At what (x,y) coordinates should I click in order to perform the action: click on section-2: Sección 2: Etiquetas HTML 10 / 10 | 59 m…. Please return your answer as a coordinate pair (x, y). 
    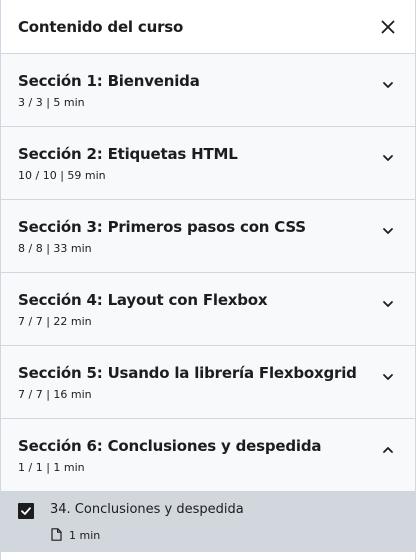
    Looking at the image, I should click on (208, 163).